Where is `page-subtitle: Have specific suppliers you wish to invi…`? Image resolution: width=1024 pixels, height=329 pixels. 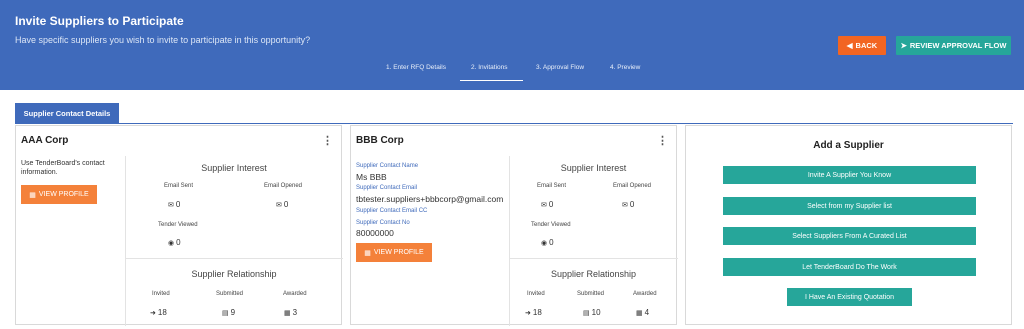 page-subtitle: Have specific suppliers you wish to invi… is located at coordinates (163, 40).